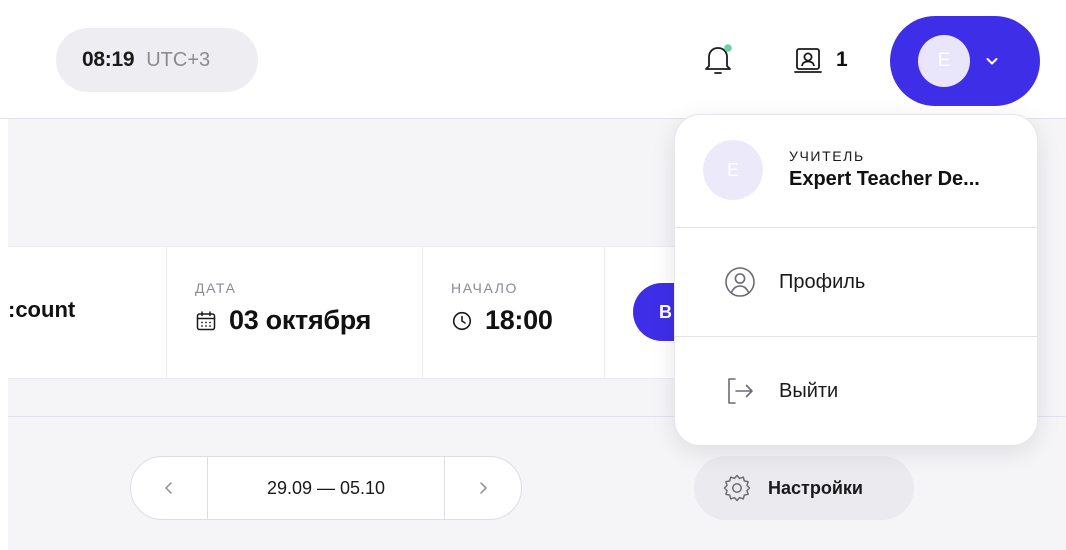  I want to click on lesson-title: :count, so click(42, 309).